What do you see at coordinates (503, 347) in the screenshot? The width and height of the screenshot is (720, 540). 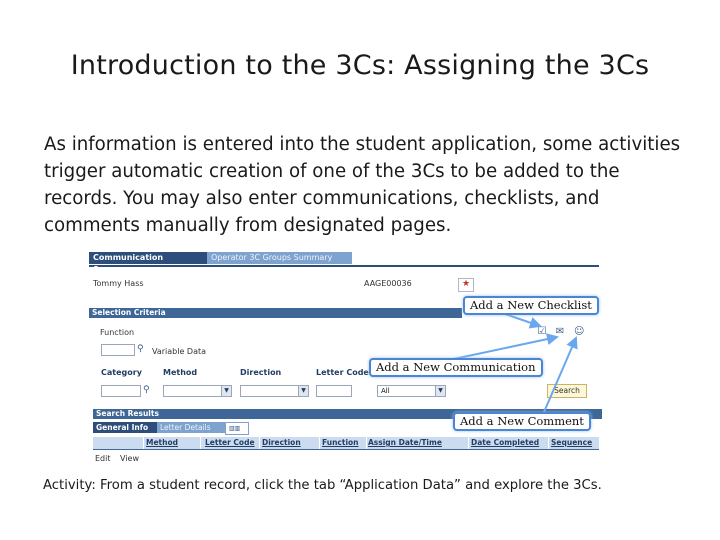 I see `communication-arrow` at bounding box center [503, 347].